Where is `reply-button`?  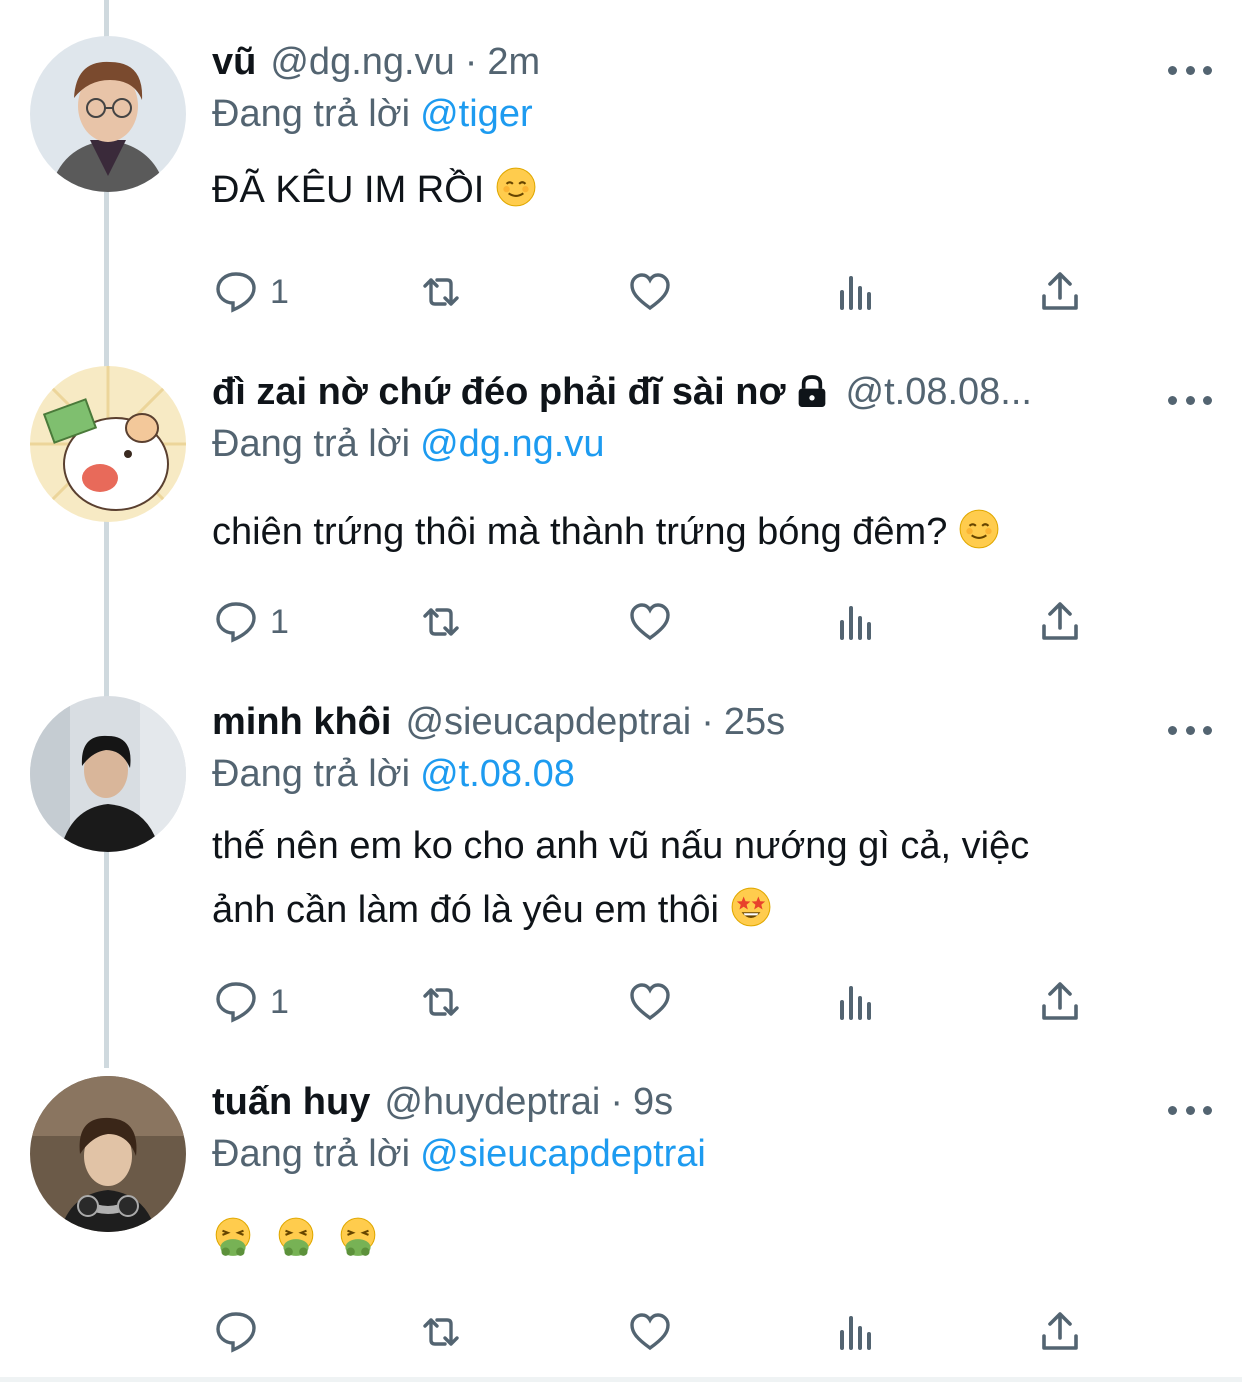 reply-button is located at coordinates (241, 1332).